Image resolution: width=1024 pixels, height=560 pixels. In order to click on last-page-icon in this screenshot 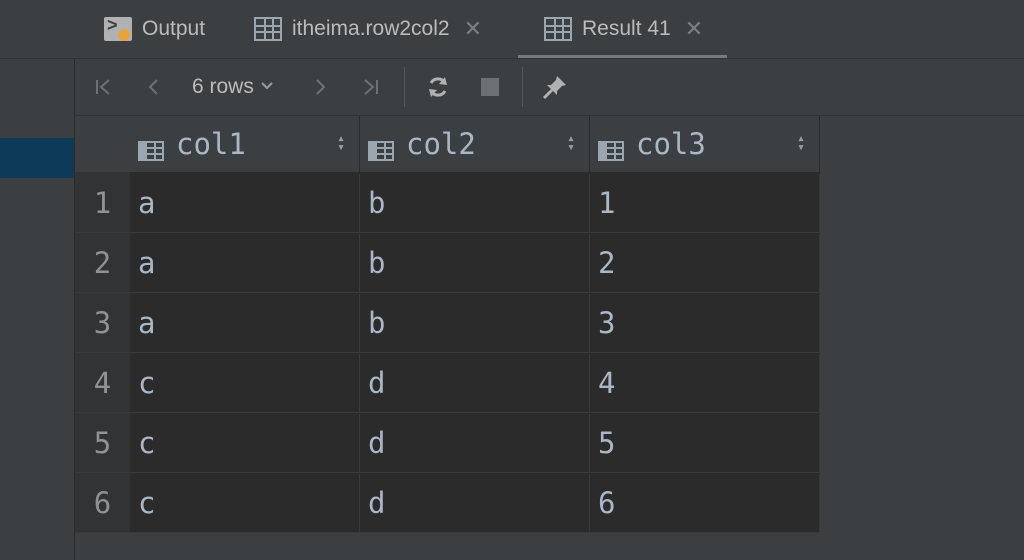, I will do `click(370, 87)`.